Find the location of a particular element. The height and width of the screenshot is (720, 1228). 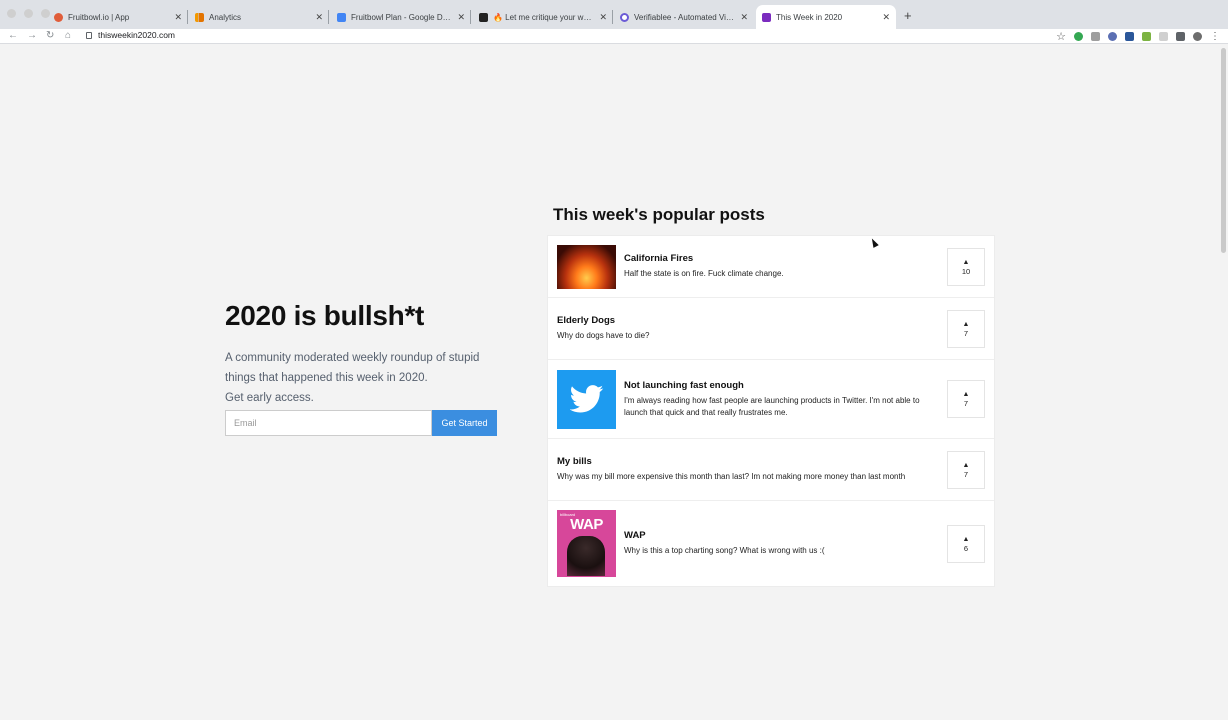

minimize-window-icon is located at coordinates (28, 13).